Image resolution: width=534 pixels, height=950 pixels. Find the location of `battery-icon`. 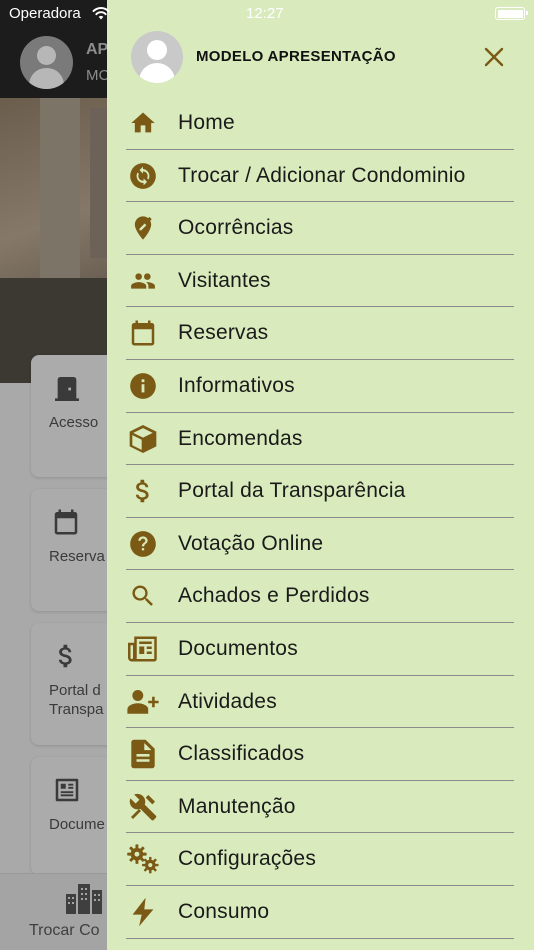

battery-icon is located at coordinates (511, 13).